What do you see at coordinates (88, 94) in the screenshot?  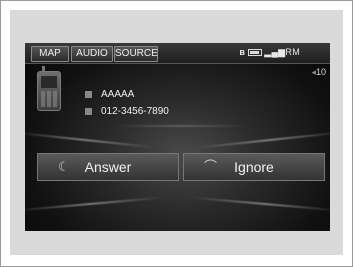 I see `contact-icon` at bounding box center [88, 94].